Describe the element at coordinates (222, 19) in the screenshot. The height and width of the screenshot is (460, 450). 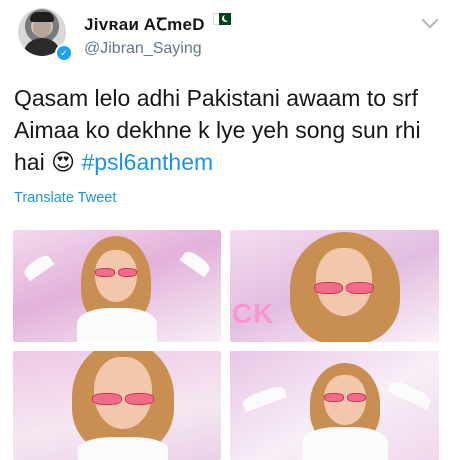
I see `pakistan-flag-icon` at that location.